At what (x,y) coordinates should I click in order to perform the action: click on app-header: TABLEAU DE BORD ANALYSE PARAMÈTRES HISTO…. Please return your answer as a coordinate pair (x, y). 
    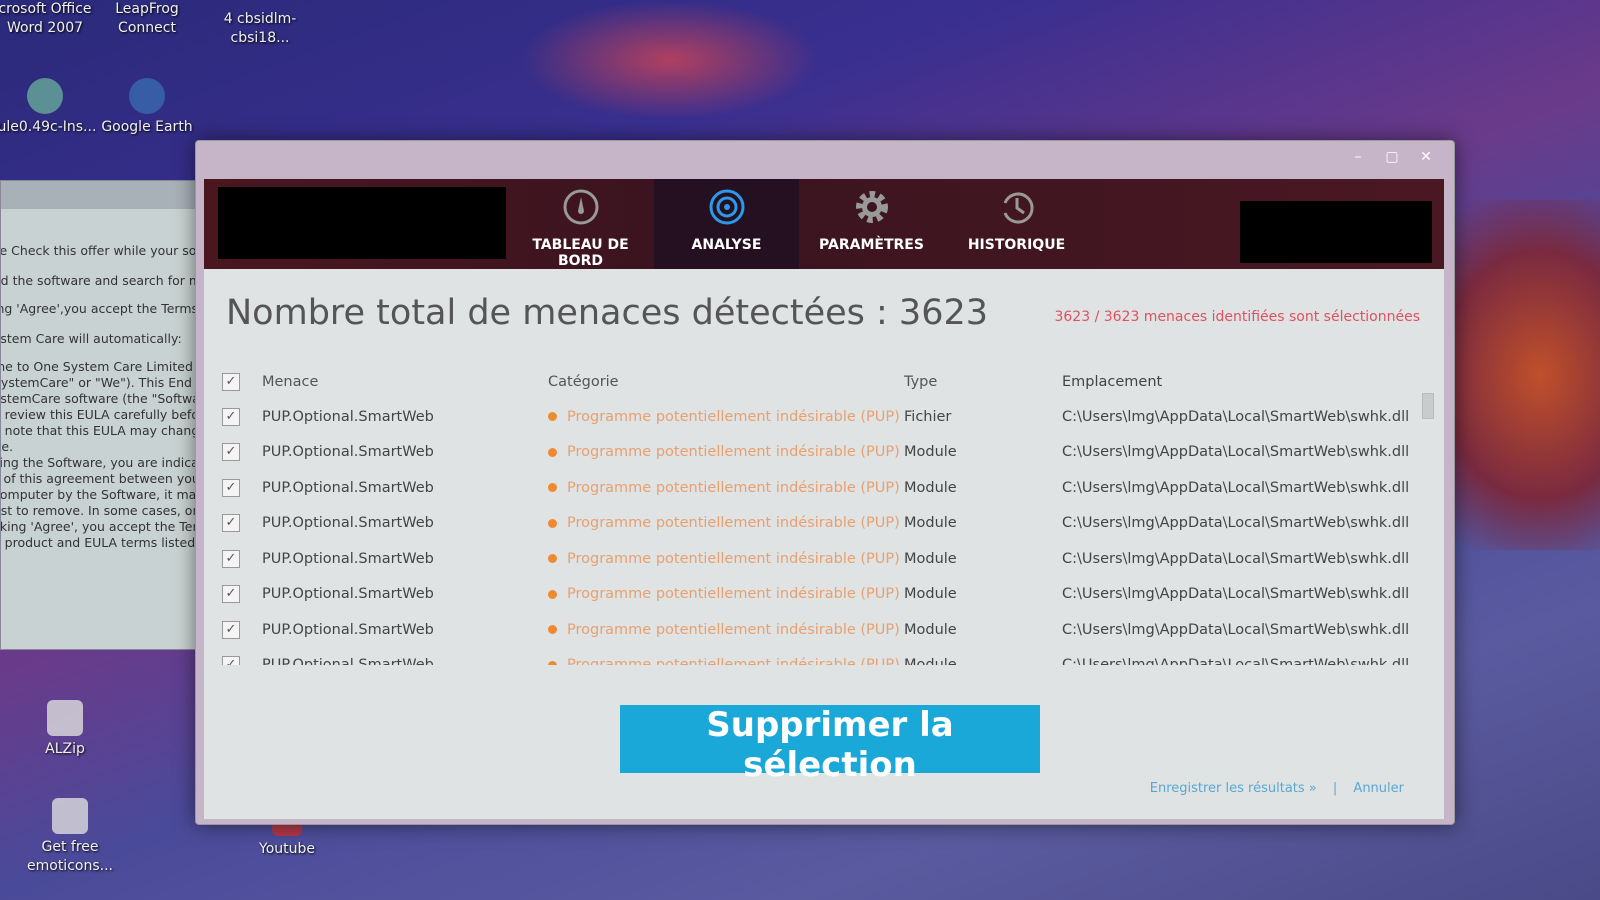
    Looking at the image, I should click on (824, 224).